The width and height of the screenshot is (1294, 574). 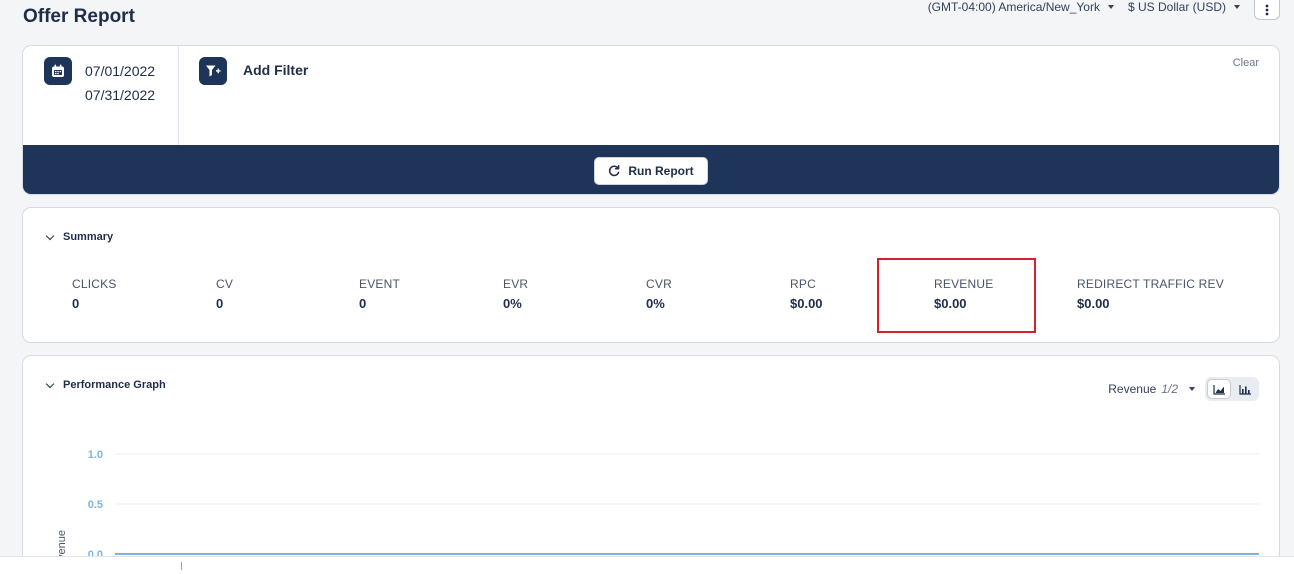 What do you see at coordinates (224, 294) in the screenshot?
I see `metric-cv: CV 0` at bounding box center [224, 294].